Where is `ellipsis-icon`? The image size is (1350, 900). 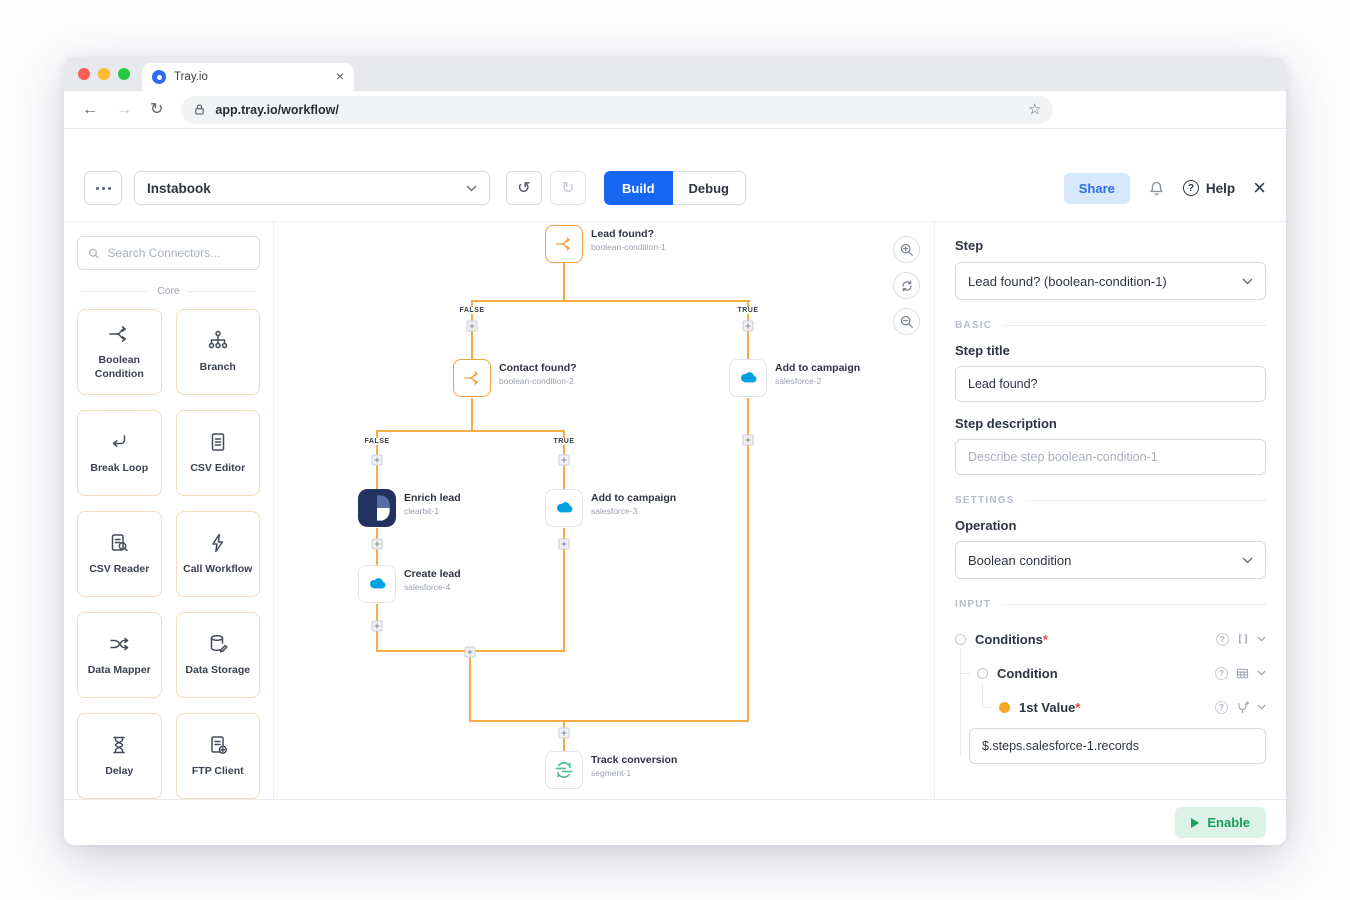
ellipsis-icon is located at coordinates (103, 188).